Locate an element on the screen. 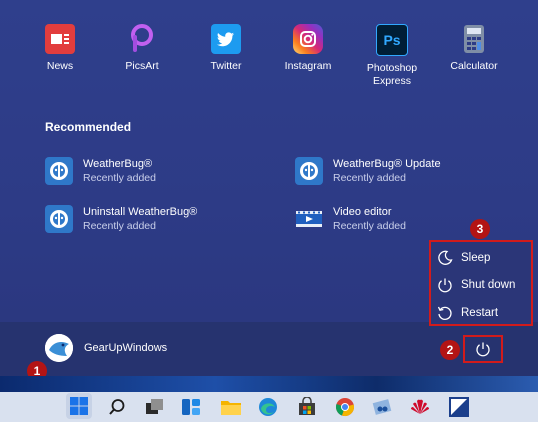  wallpaper-strip is located at coordinates (269, 384).